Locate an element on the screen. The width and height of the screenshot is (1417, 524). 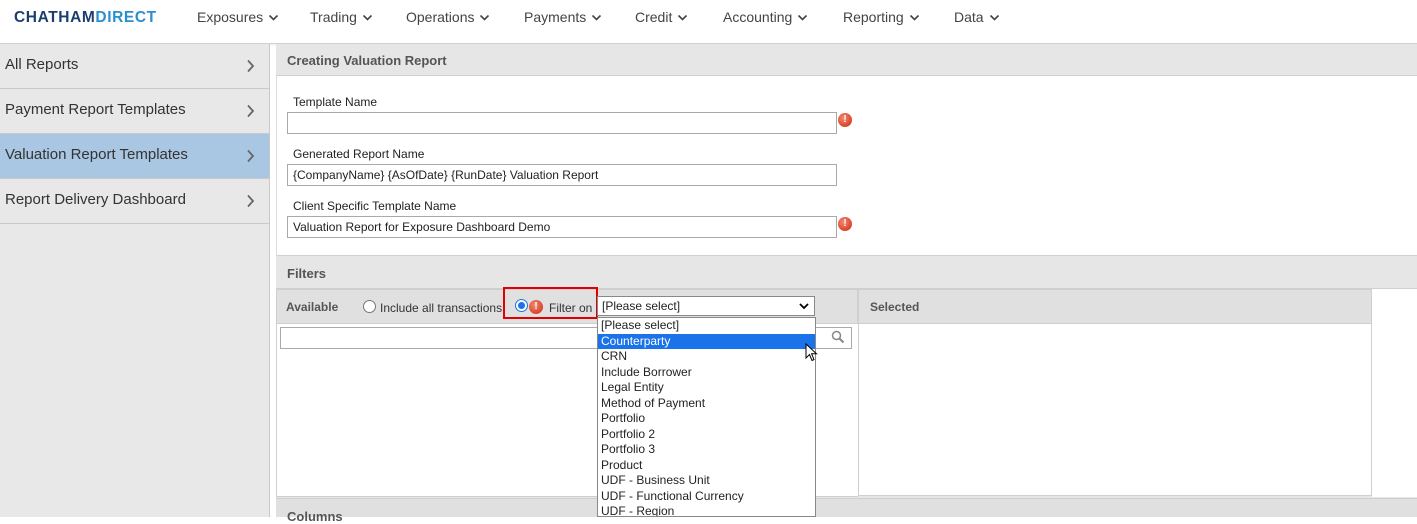
selected-list-area is located at coordinates (1115, 410).